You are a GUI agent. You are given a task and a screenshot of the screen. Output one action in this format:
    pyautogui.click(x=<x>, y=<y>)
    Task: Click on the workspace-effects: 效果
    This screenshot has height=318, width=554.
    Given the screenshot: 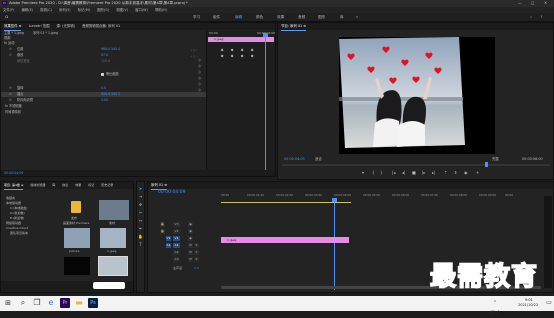 What is the action you would take?
    pyautogui.click(x=280, y=17)
    